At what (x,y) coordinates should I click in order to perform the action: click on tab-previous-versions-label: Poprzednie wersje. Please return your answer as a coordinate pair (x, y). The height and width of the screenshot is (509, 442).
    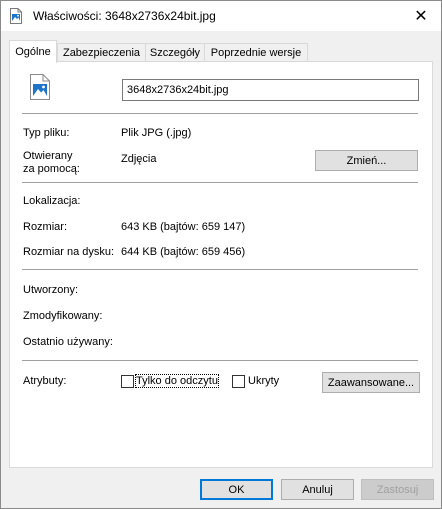
    Looking at the image, I should click on (256, 52).